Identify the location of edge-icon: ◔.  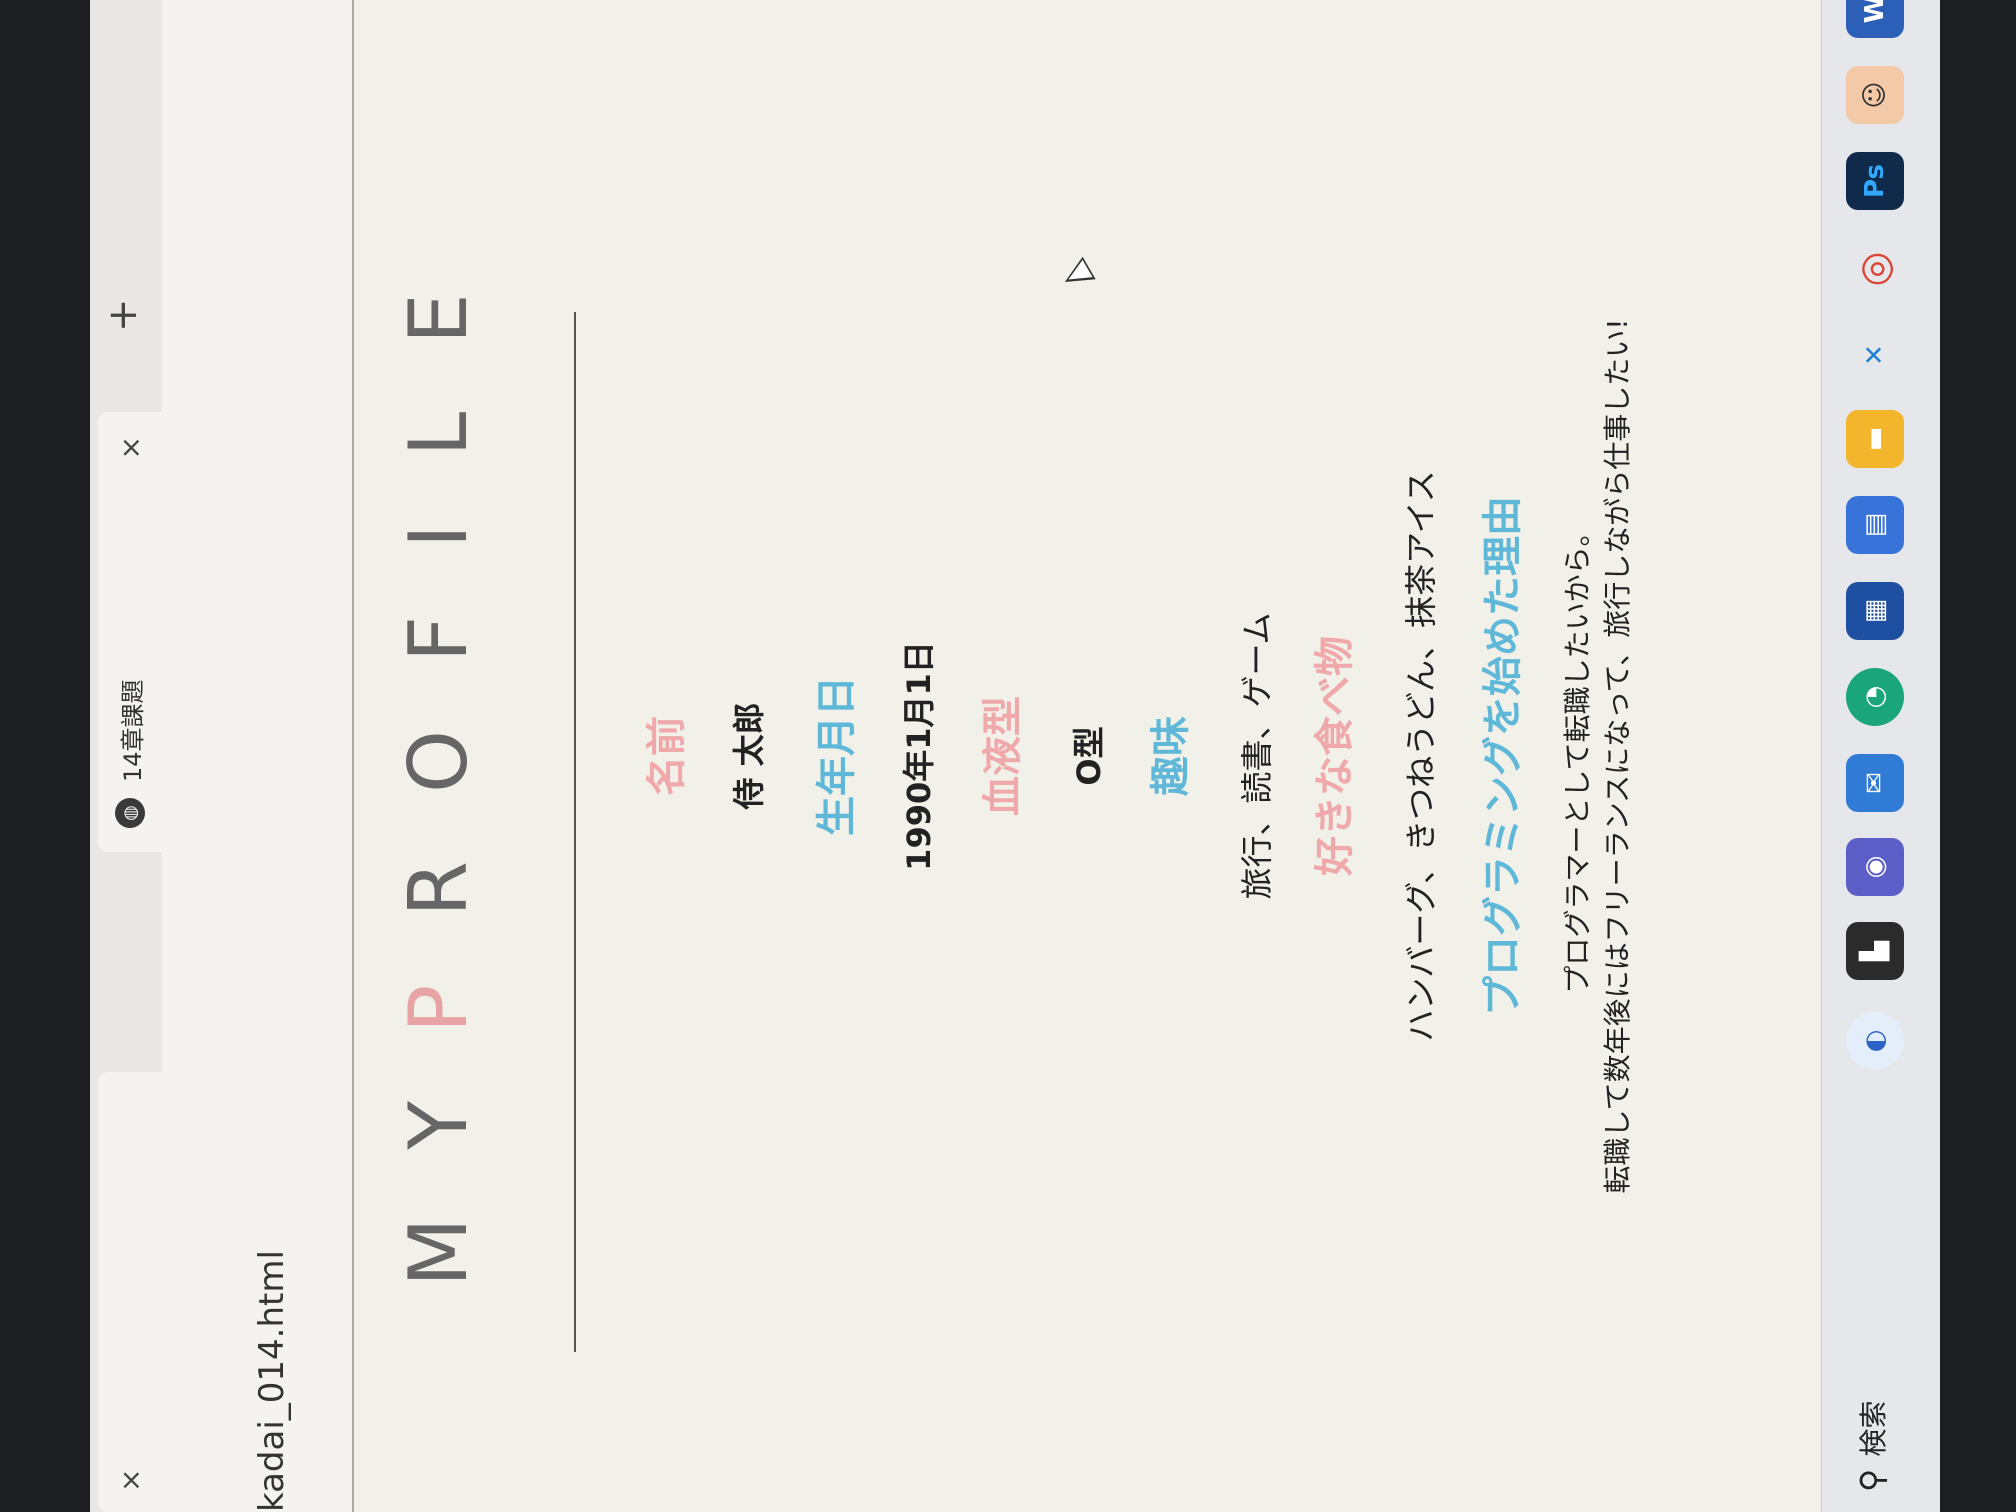
(1875, 697).